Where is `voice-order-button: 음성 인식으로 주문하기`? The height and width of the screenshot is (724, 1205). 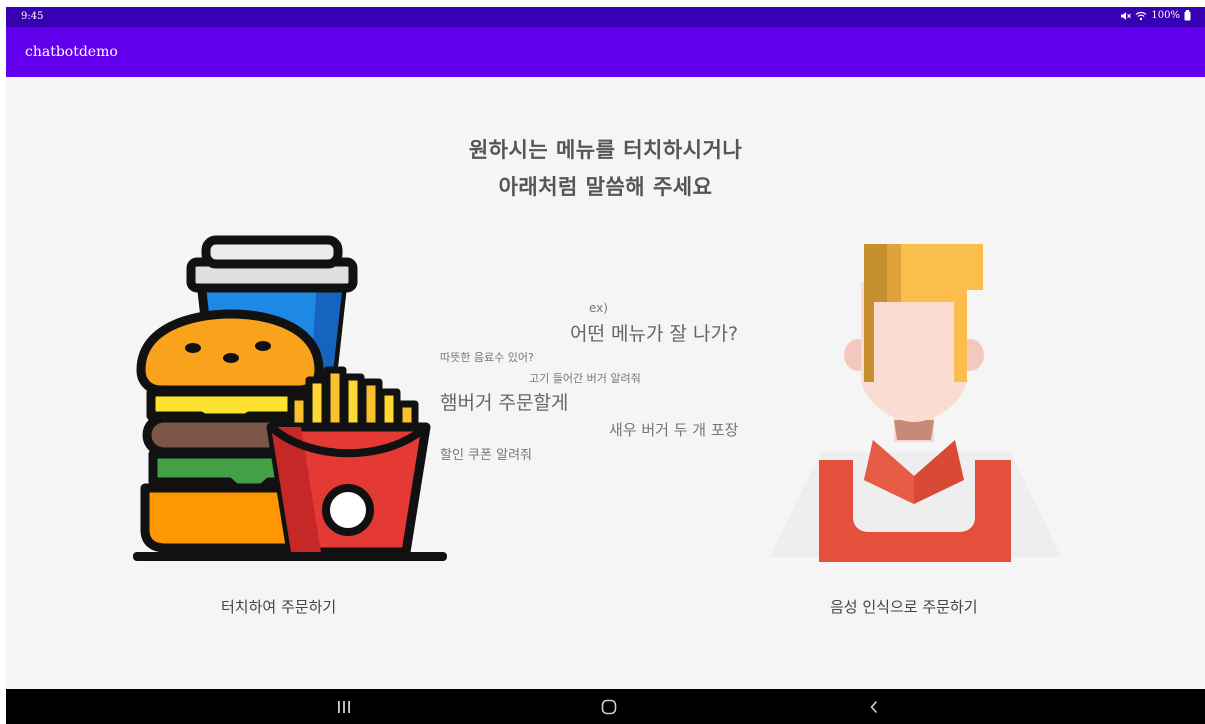 voice-order-button: 음성 인식으로 주문하기 is located at coordinates (916, 432).